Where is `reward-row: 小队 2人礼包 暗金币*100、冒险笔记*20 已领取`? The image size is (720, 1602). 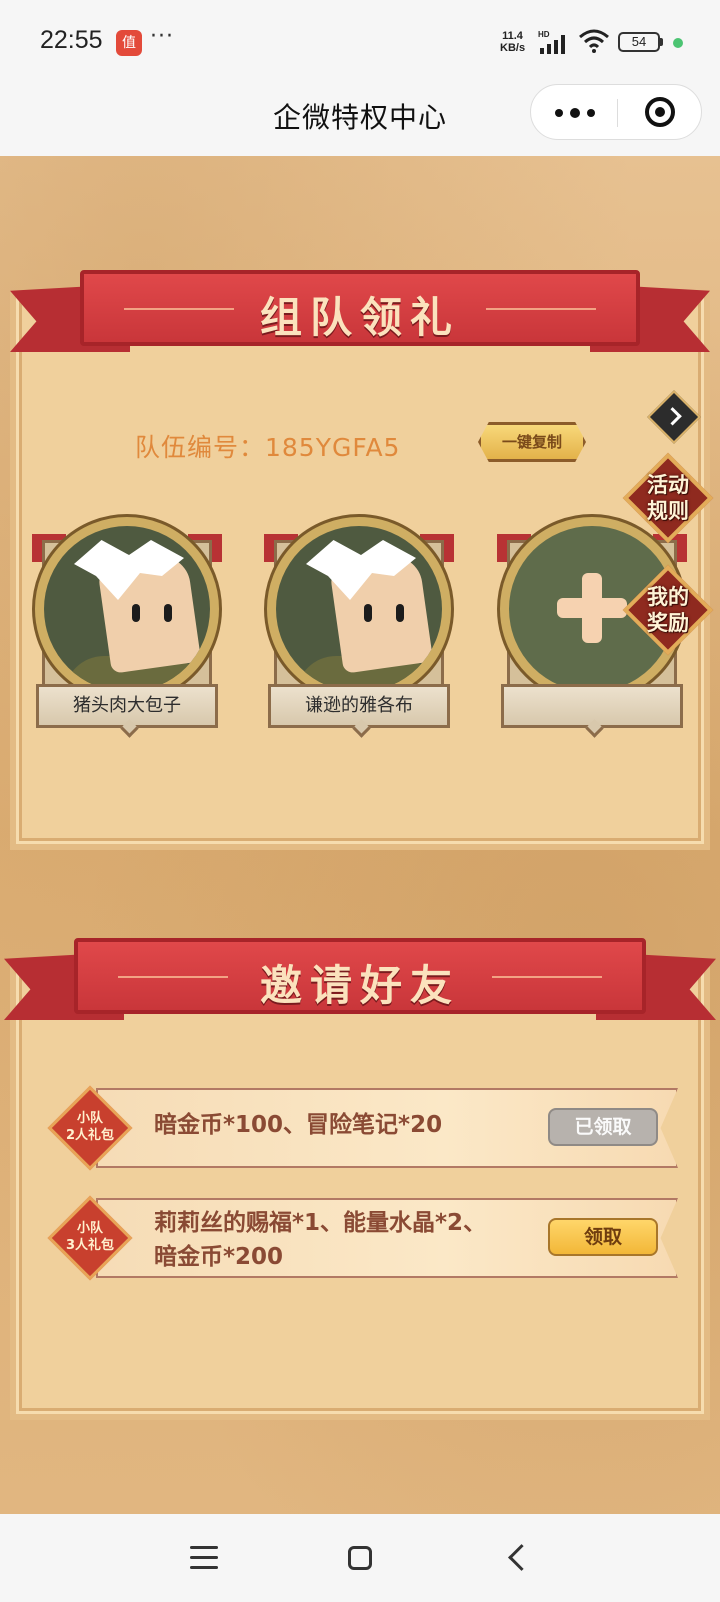 reward-row: 小队 2人礼包 暗金币*100、冒险笔记*20 已领取 is located at coordinates (361, 1127).